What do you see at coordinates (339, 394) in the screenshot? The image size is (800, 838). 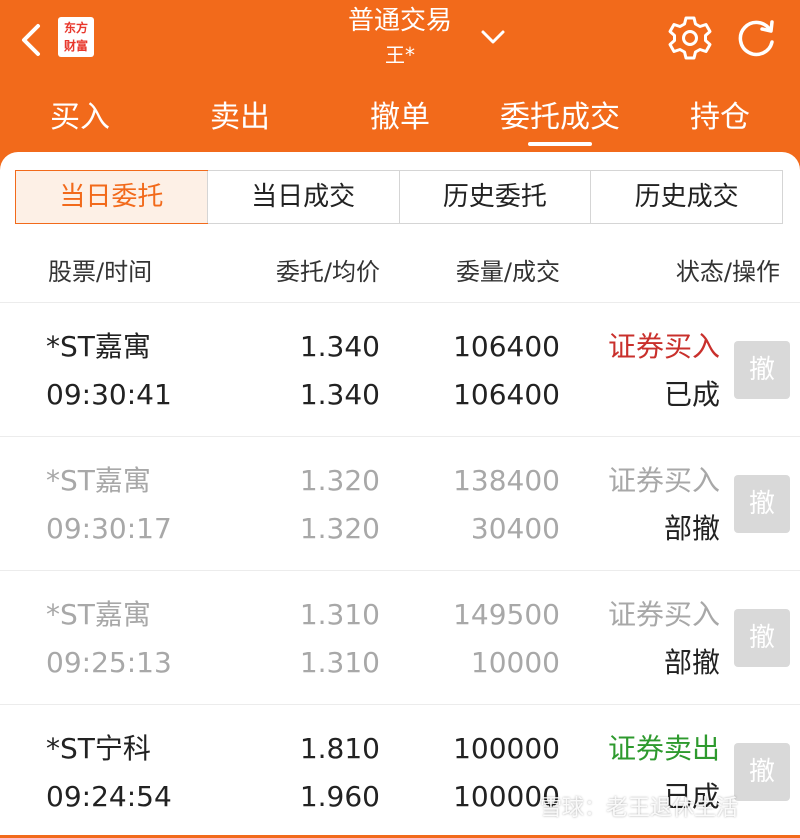 I see `average-price: 1.340` at bounding box center [339, 394].